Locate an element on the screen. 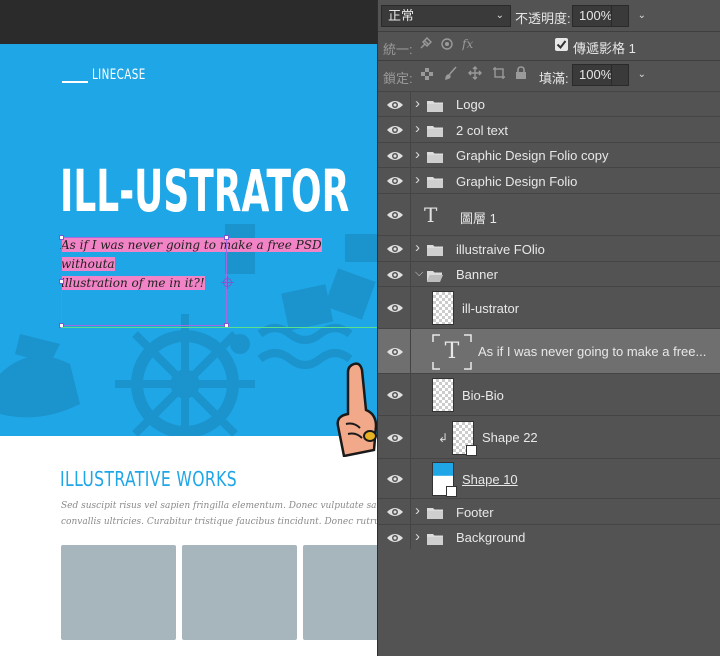 The height and width of the screenshot is (656, 720). layer-name: 2 col text is located at coordinates (482, 130).